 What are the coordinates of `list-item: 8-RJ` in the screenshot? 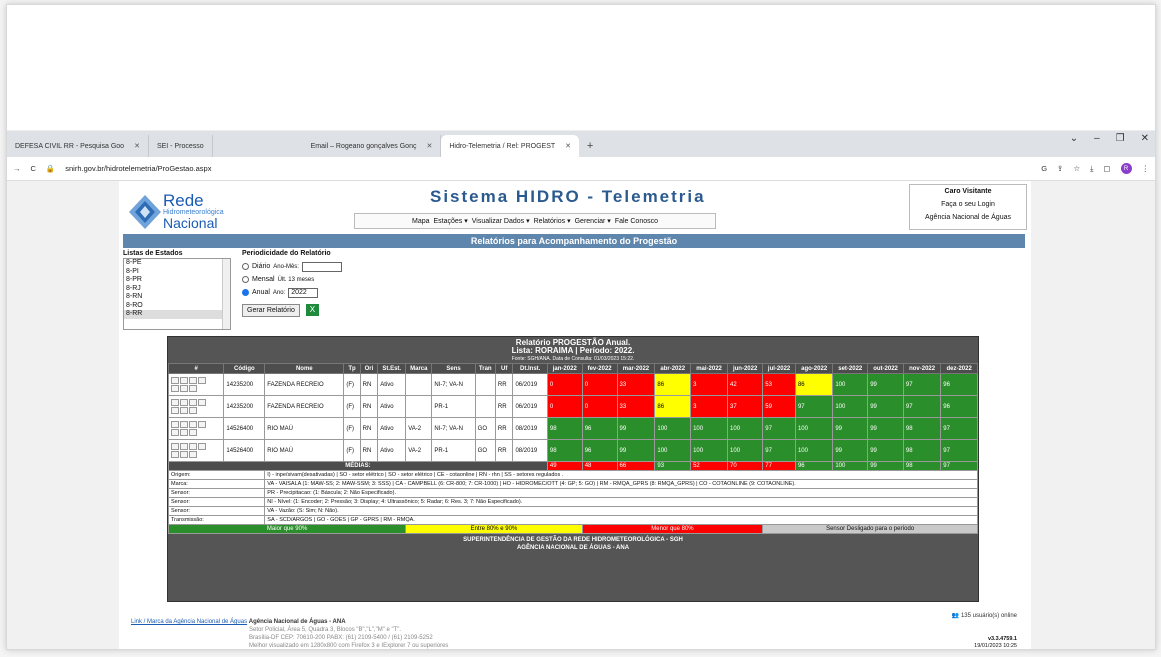 It's located at (177, 289).